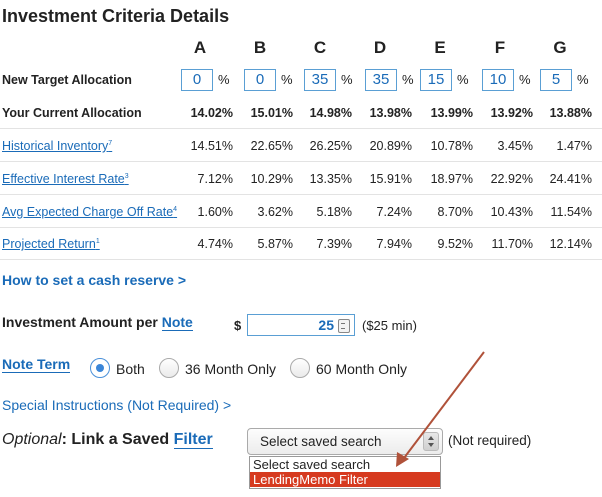 Image resolution: width=602 pixels, height=497 pixels. What do you see at coordinates (326, 325) in the screenshot?
I see `investment-amount-value: 25` at bounding box center [326, 325].